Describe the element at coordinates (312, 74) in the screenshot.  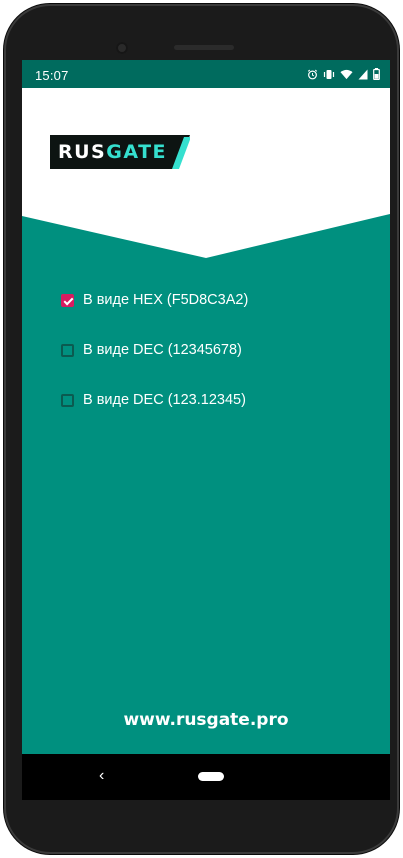
I see `alarm-icon` at that location.